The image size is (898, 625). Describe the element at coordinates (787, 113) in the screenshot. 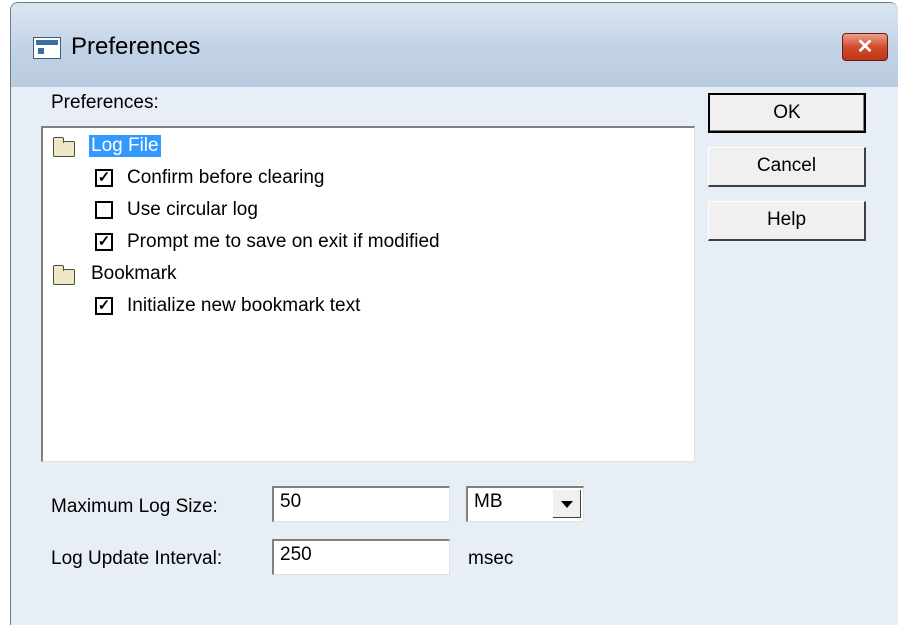

I see `ok-button: OK` at that location.